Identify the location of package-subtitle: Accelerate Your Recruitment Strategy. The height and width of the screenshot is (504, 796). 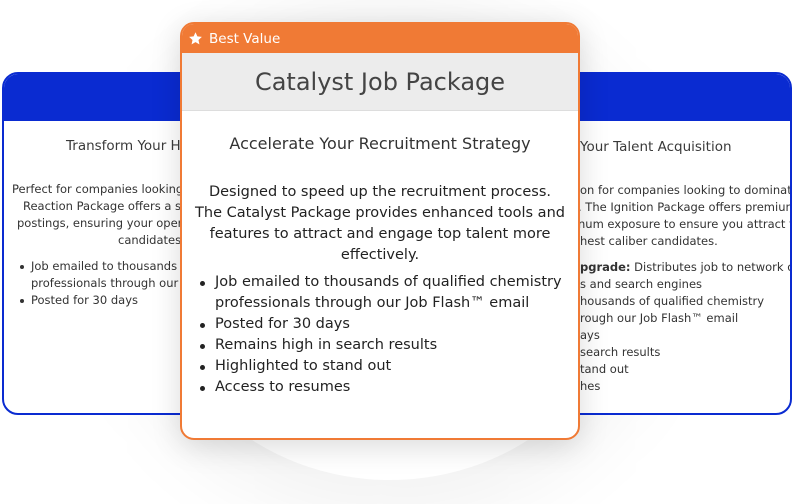
(380, 143).